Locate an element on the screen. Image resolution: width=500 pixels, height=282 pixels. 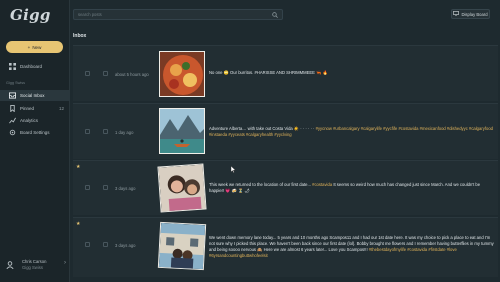
mouse-cursor-icon is located at coordinates (233, 169).